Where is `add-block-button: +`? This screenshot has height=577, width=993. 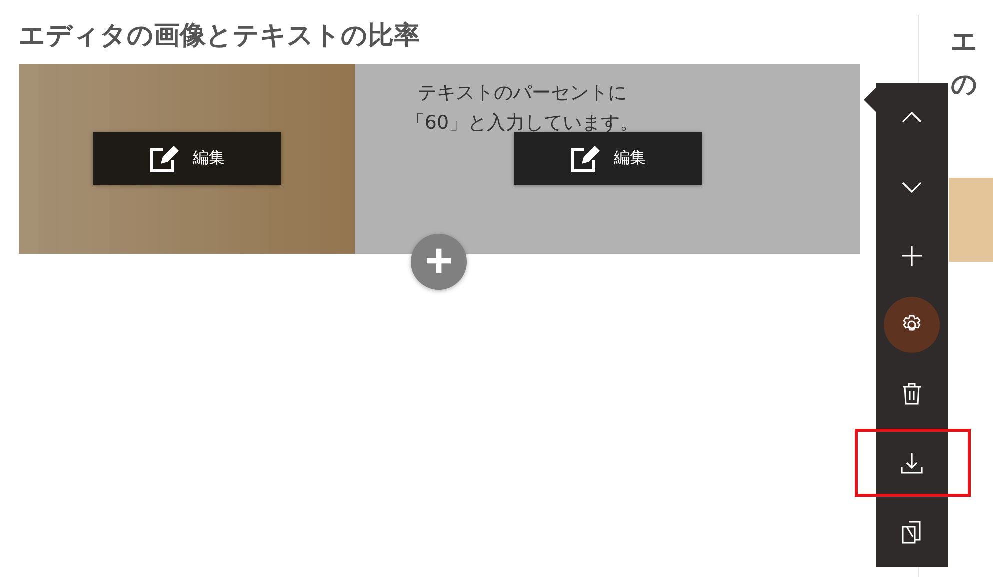 add-block-button: + is located at coordinates (439, 262).